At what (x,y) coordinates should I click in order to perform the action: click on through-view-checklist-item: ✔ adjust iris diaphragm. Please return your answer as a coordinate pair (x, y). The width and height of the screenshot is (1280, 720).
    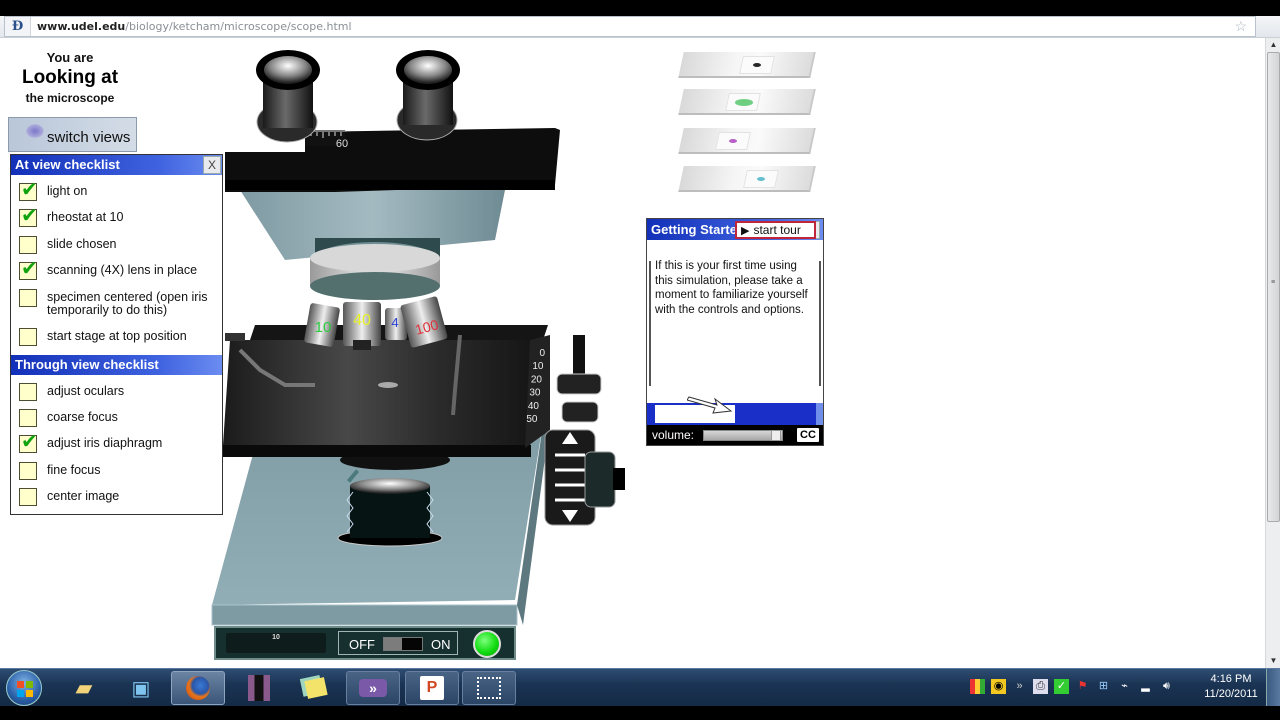
    Looking at the image, I should click on (118, 441).